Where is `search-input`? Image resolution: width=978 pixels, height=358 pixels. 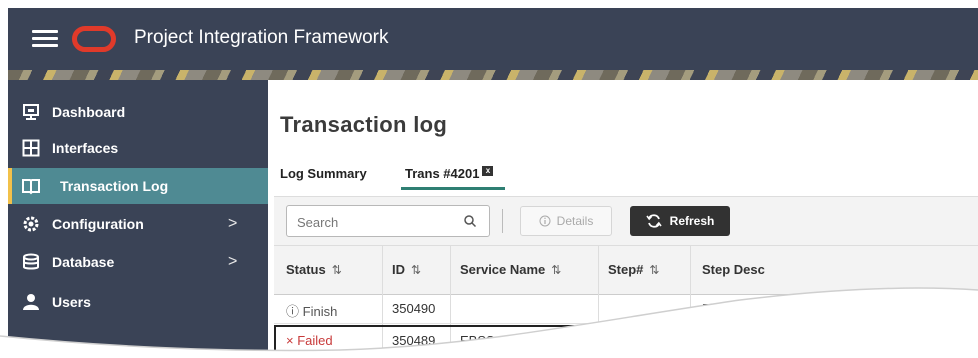 search-input is located at coordinates (372, 222).